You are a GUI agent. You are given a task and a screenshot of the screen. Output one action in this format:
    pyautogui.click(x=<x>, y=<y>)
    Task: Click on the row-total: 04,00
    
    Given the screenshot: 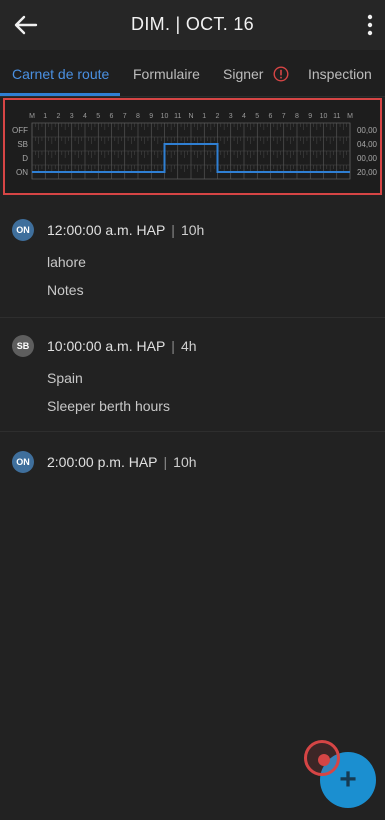 What is the action you would take?
    pyautogui.click(x=367, y=144)
    